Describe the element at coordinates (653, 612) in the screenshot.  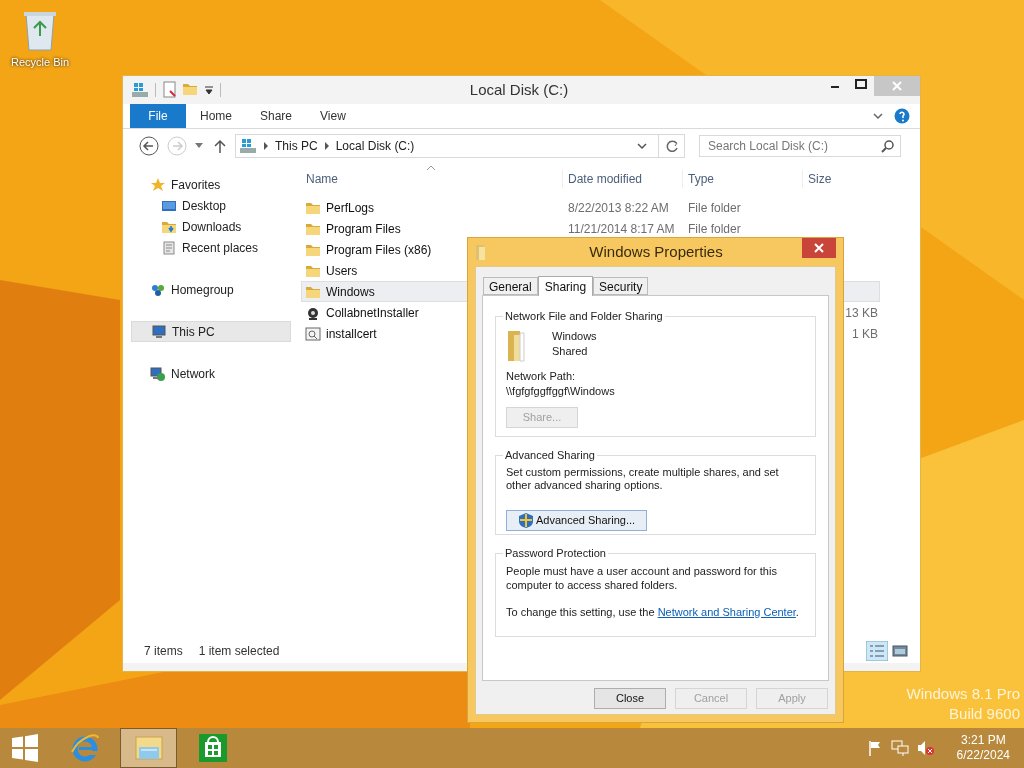
I see `description-text: To change this setting, use the Network and Sharing Center.` at that location.